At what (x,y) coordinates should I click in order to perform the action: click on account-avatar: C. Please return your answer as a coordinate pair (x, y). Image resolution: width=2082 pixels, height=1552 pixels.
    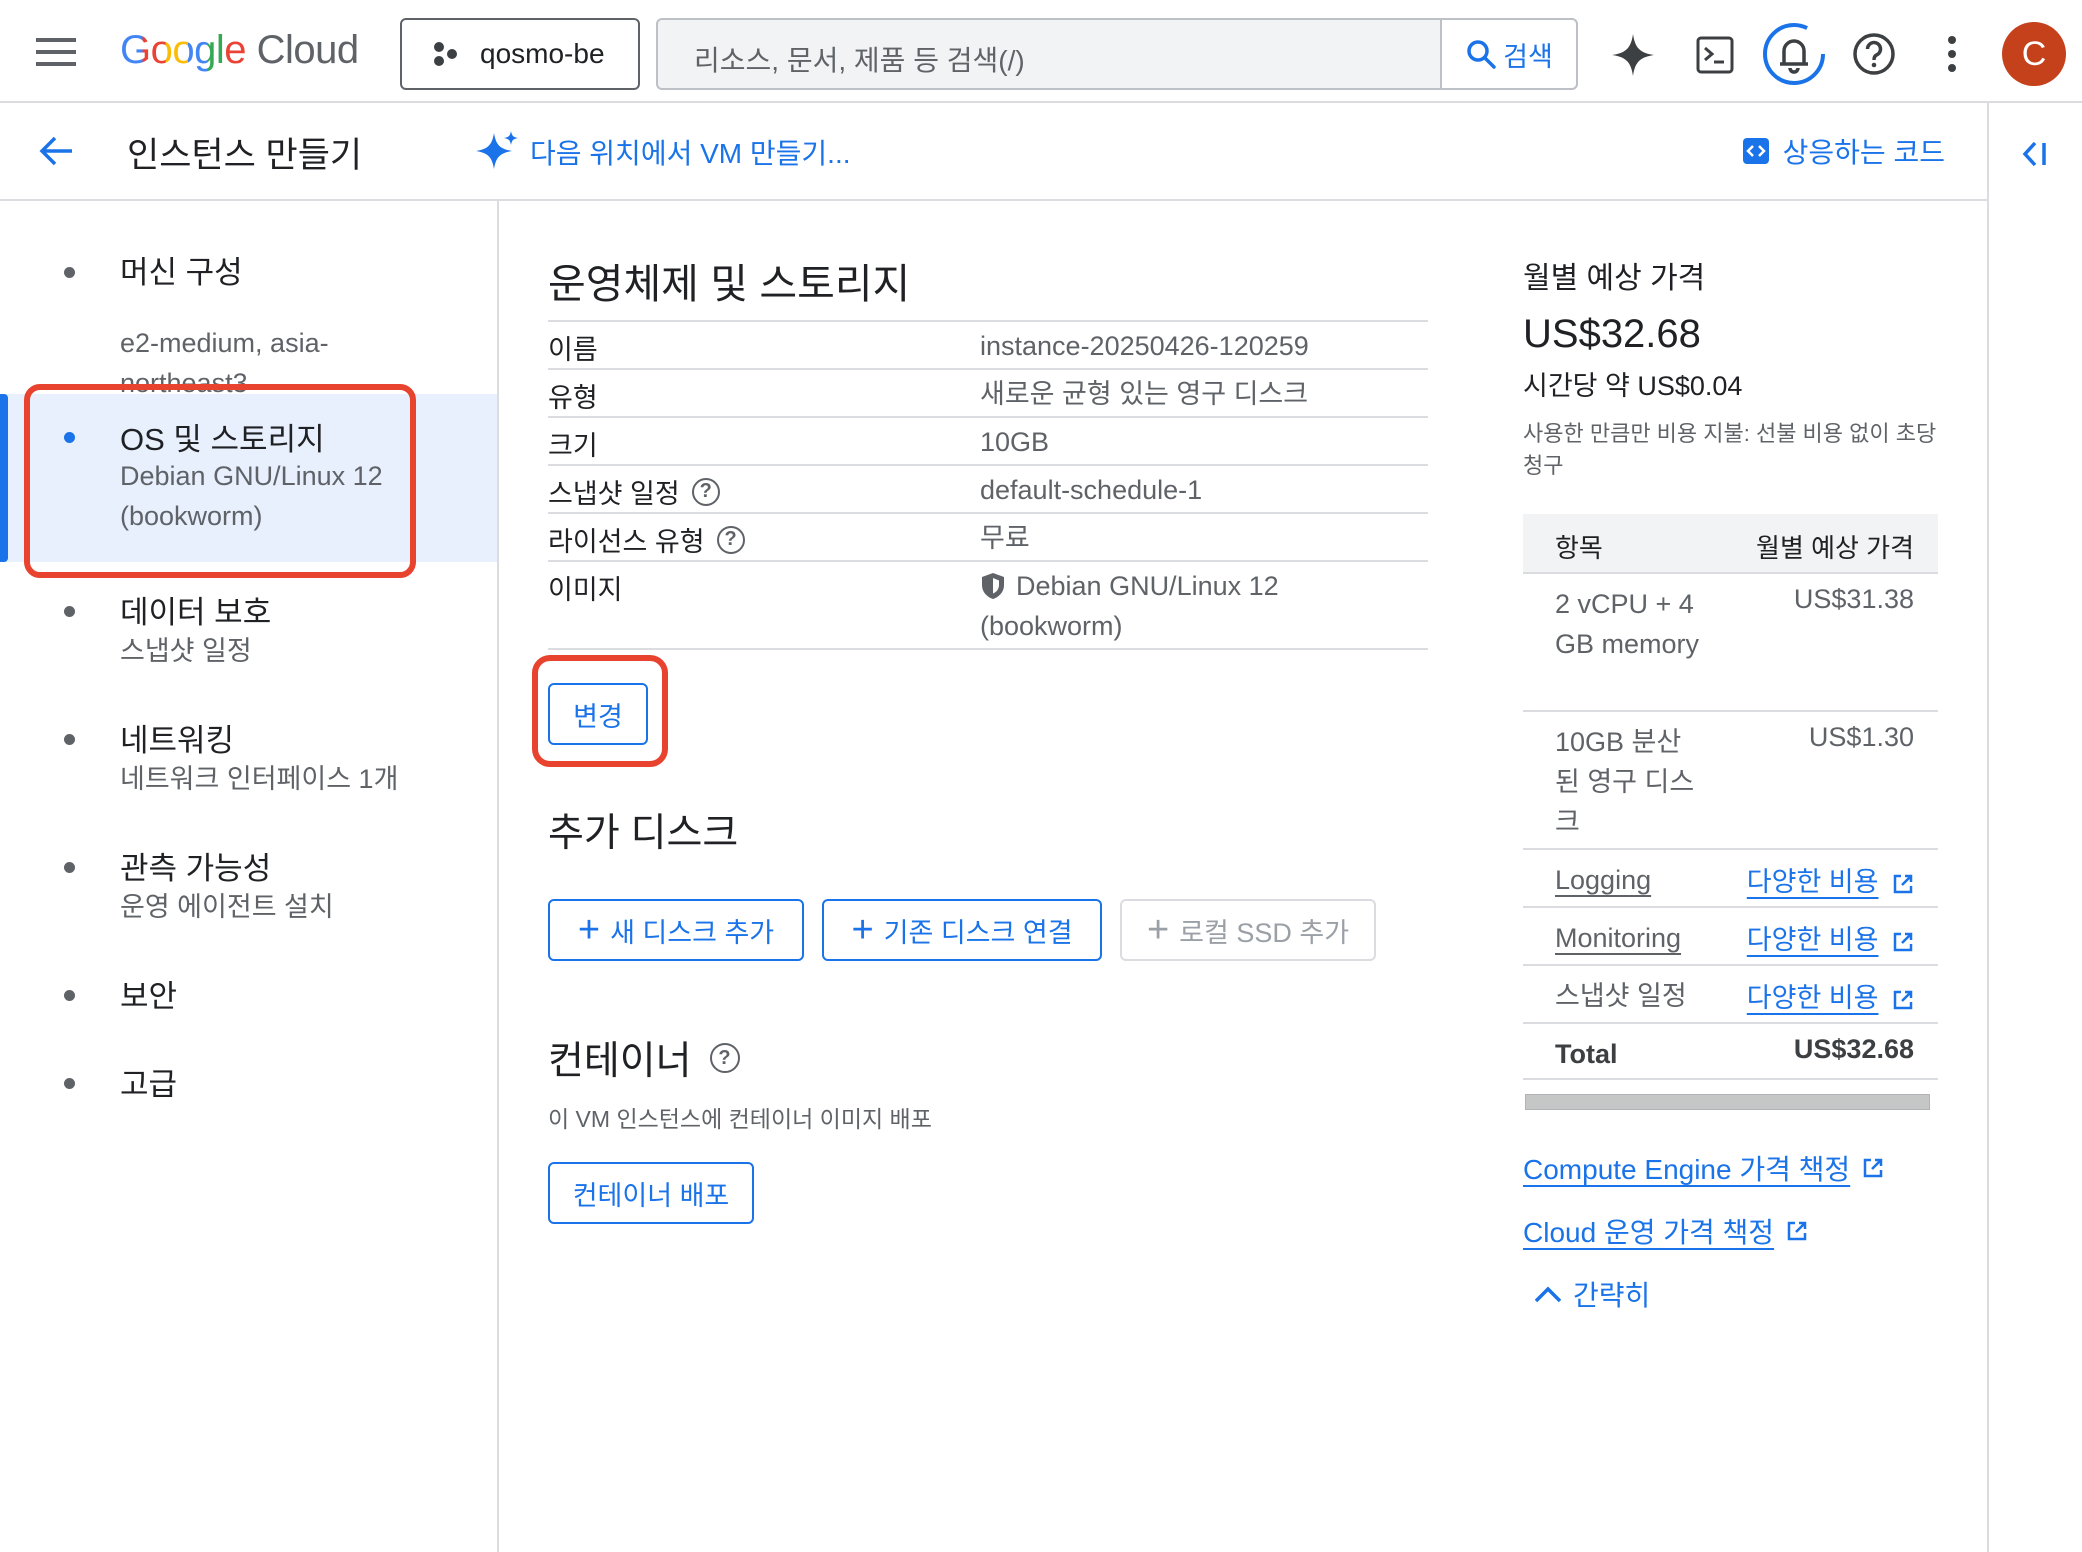
    Looking at the image, I should click on (2034, 54).